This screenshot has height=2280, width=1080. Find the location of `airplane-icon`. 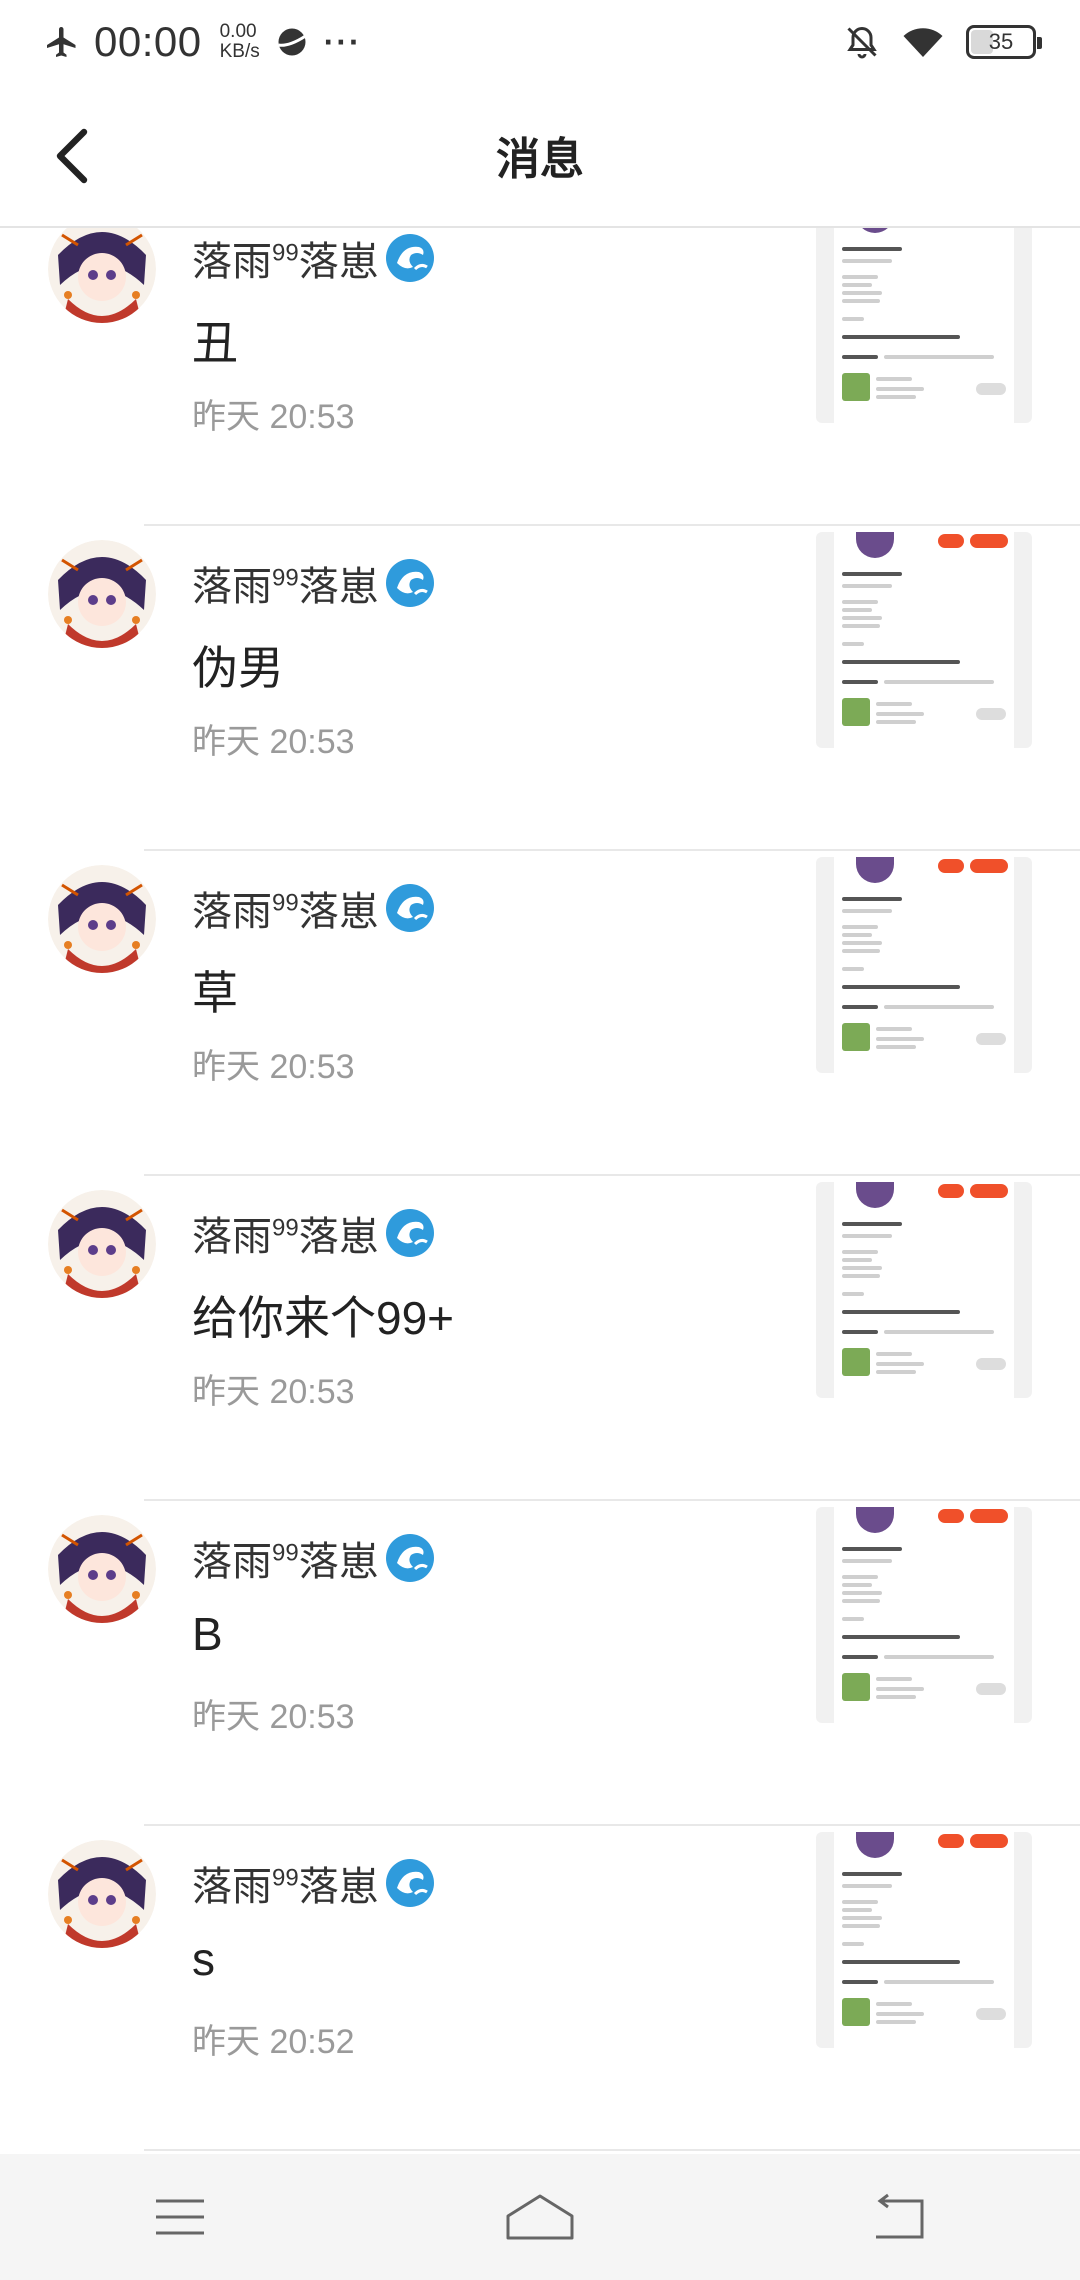

airplane-icon is located at coordinates (61, 42).